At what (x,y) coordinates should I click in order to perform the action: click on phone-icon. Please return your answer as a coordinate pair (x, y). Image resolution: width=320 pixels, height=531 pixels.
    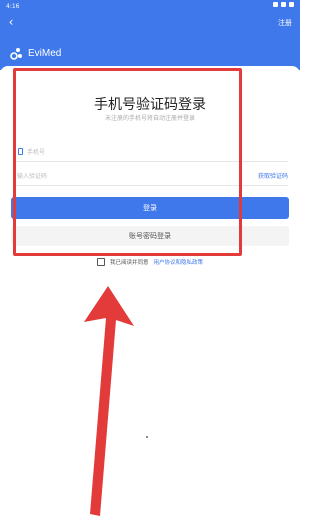
    Looking at the image, I should click on (20, 151).